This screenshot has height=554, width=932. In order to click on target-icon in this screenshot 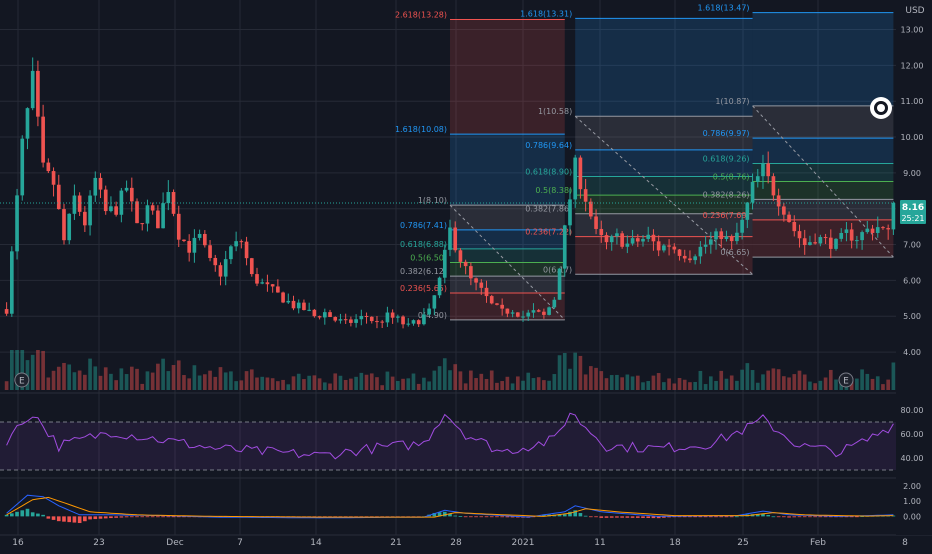, I will do `click(881, 108)`.